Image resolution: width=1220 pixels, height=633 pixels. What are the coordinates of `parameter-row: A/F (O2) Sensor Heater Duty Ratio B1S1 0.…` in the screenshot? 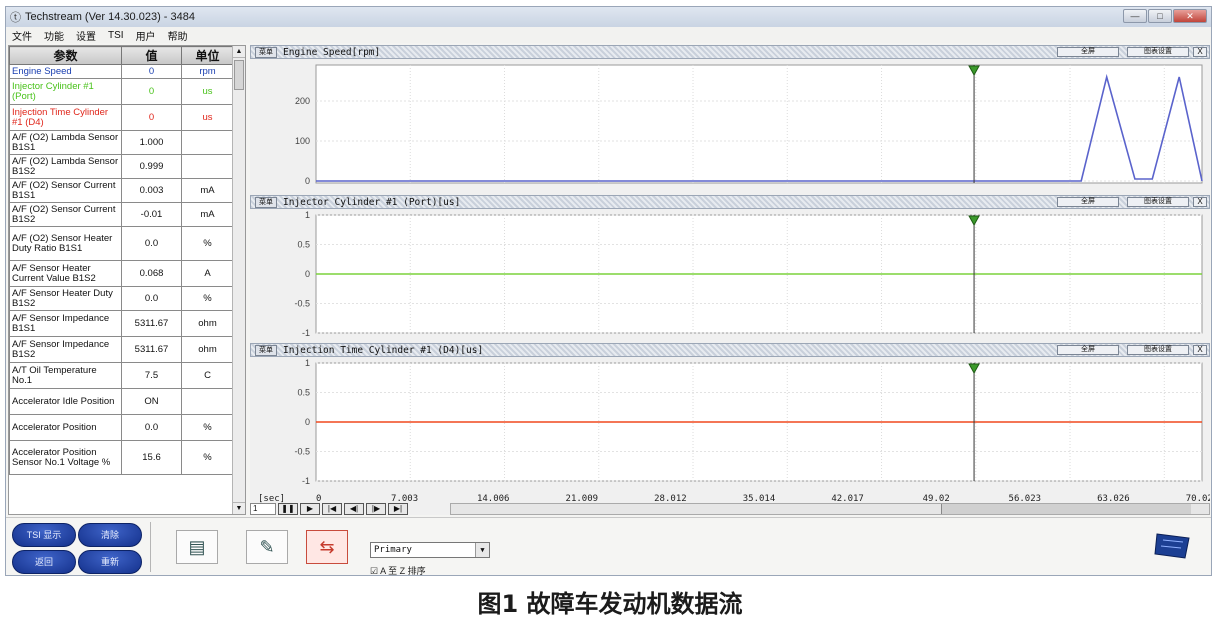 It's located at (121, 243).